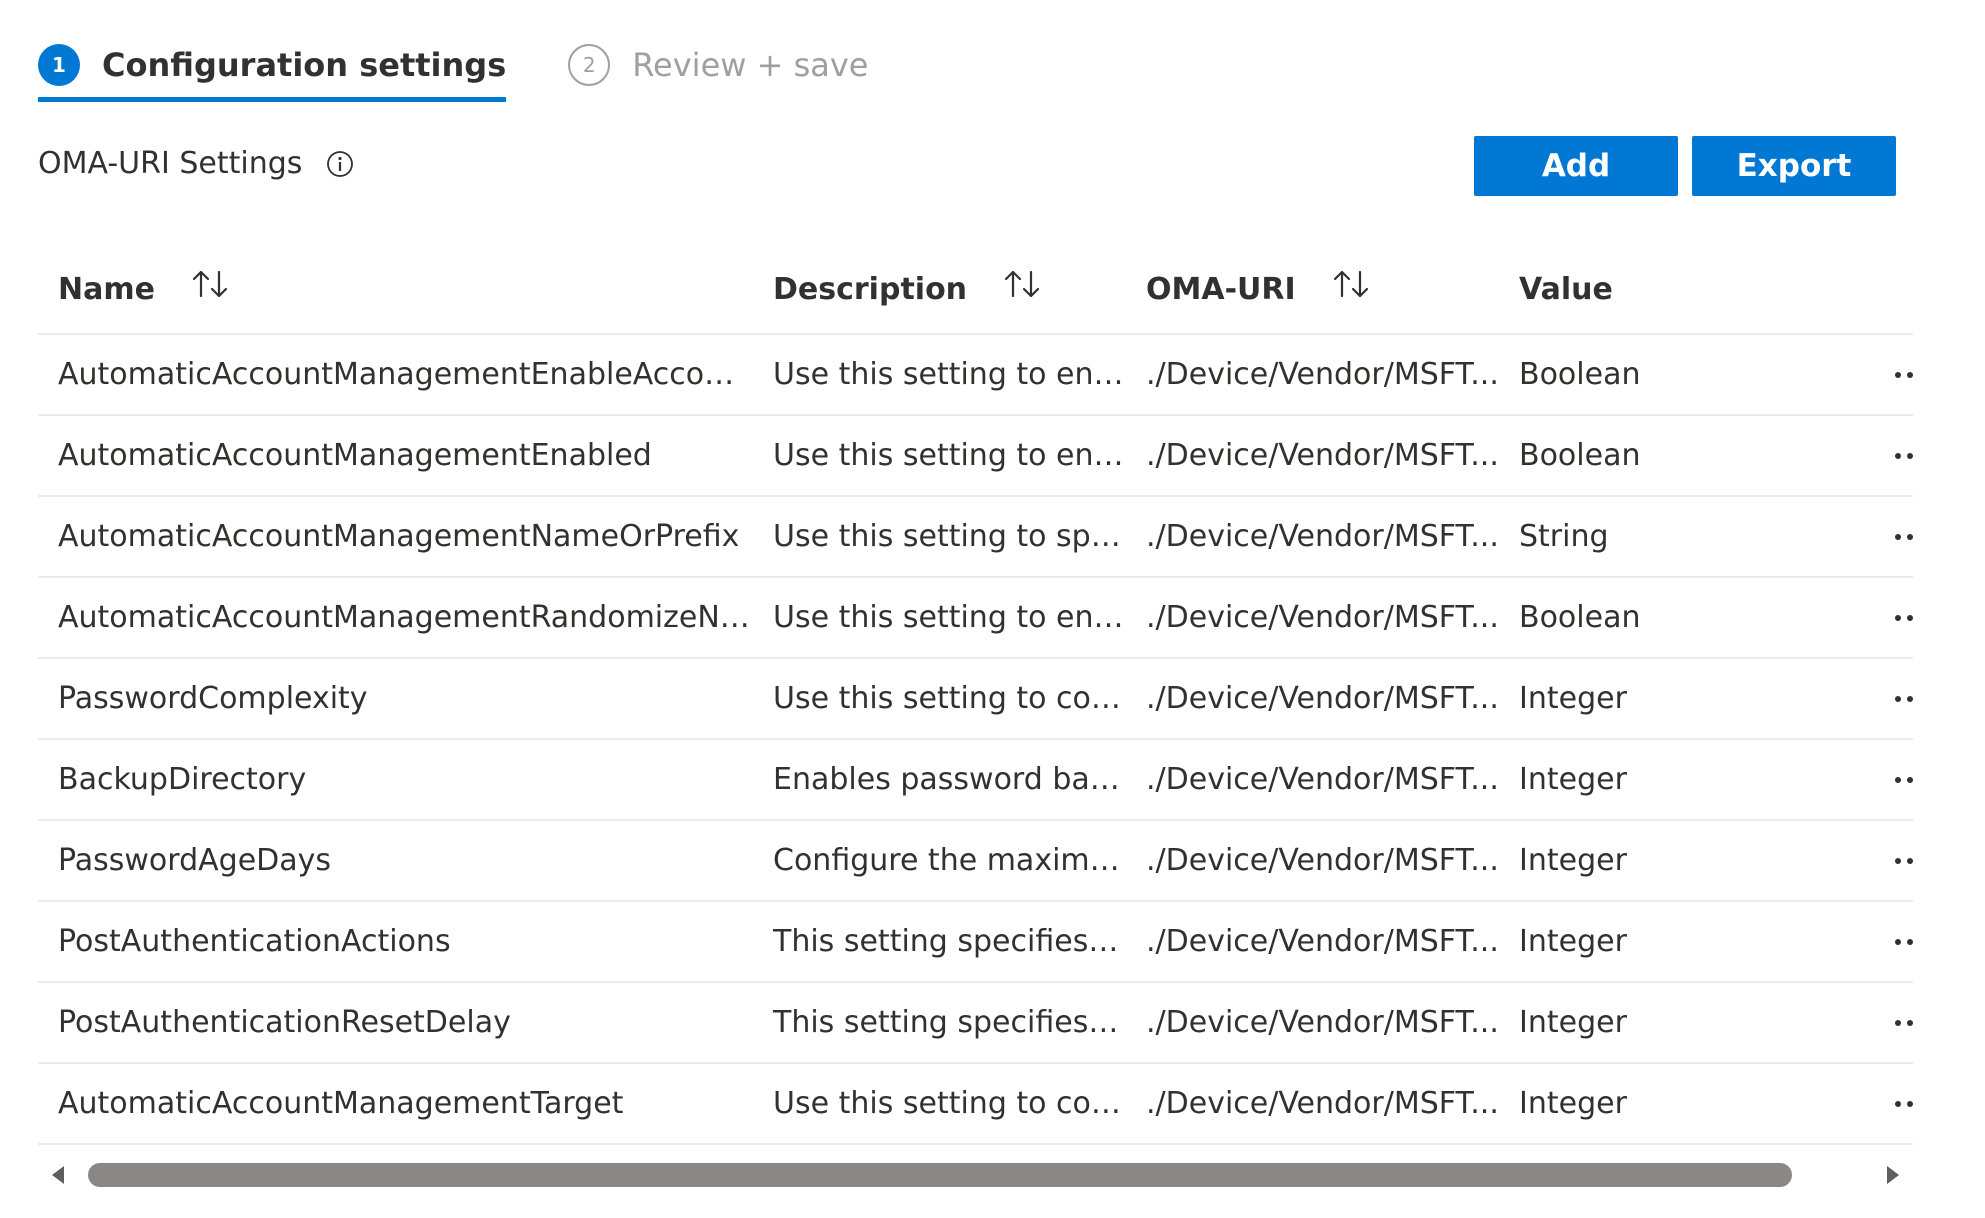 This screenshot has height=1218, width=1985. I want to click on cell-name: PasswordComplexity, so click(213, 698).